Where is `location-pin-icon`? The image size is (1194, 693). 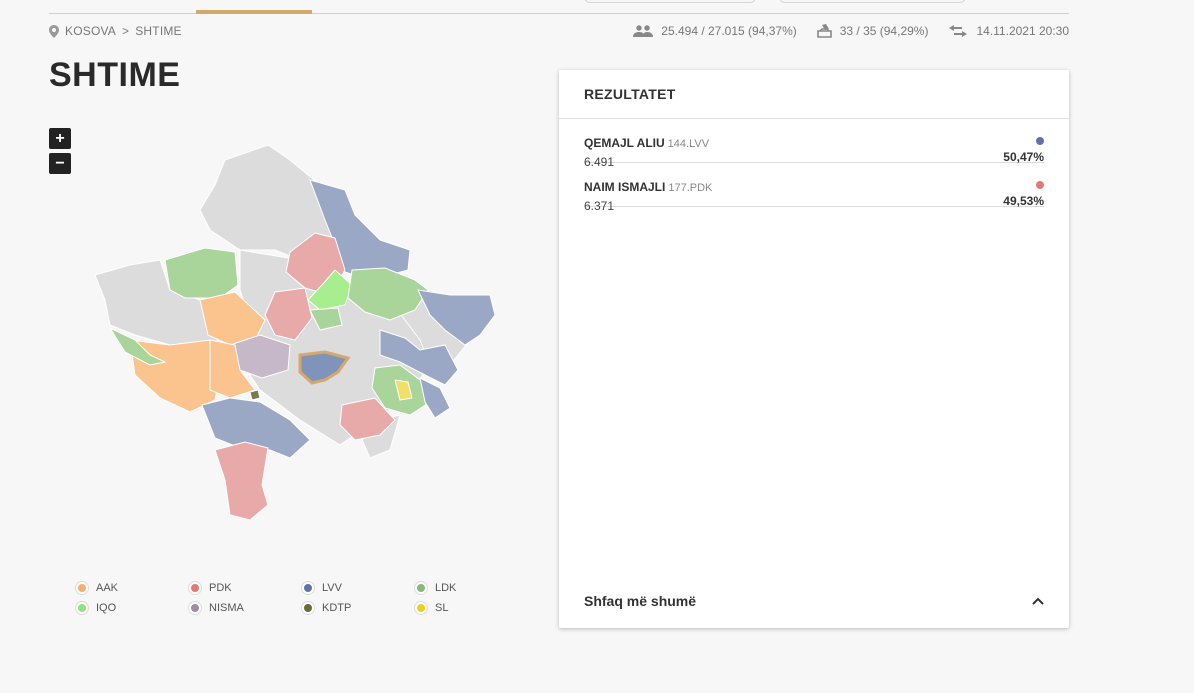 location-pin-icon is located at coordinates (54, 31).